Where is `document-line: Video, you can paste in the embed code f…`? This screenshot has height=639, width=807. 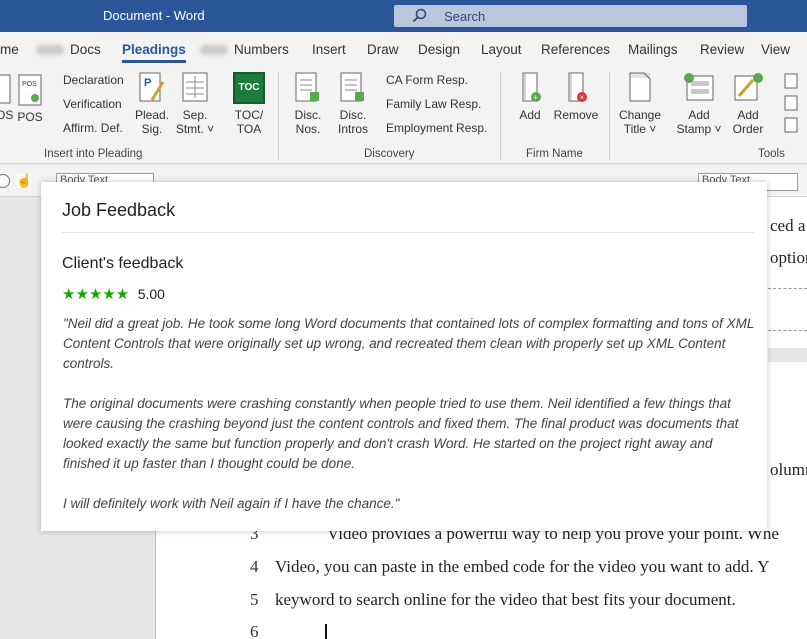
document-line: Video, you can paste in the embed code f… is located at coordinates (522, 567).